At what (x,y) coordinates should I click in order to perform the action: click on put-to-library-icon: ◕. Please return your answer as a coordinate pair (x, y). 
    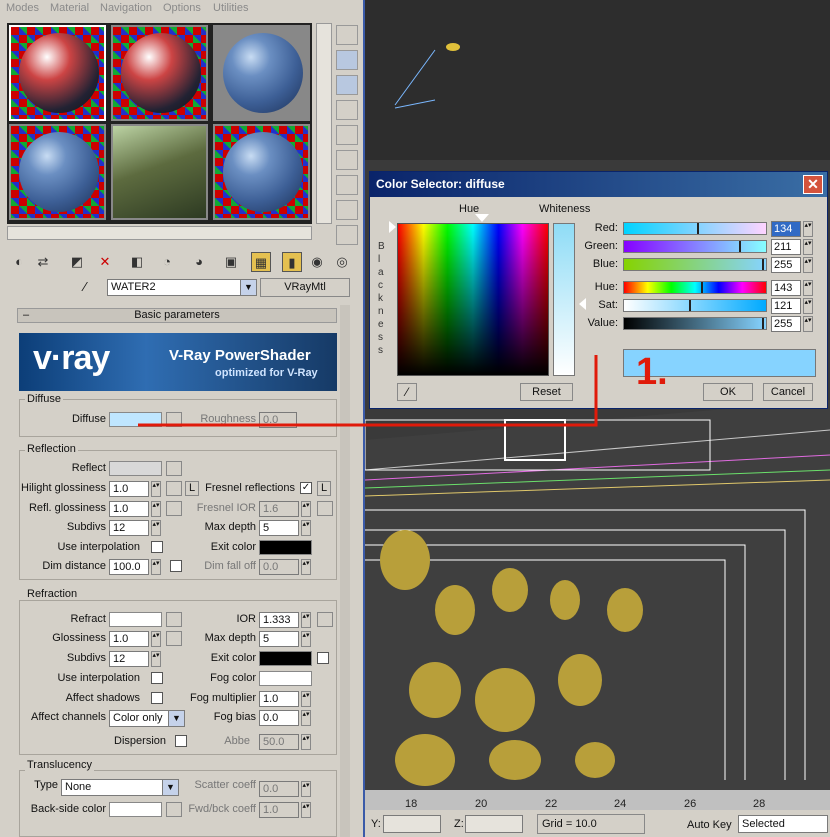
    Looking at the image, I should click on (199, 262).